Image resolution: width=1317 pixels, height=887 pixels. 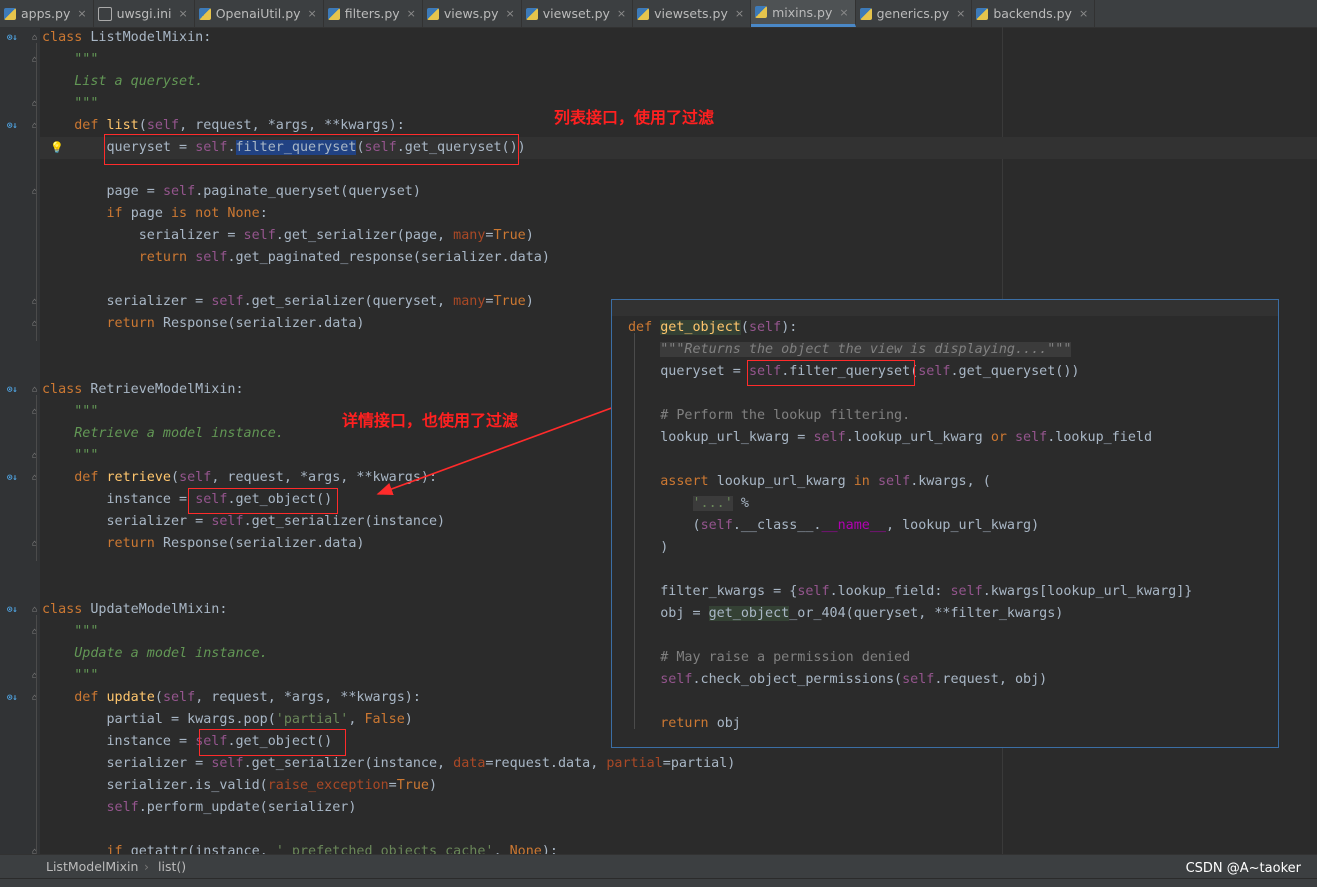 I want to click on code-line: if page is not None:, so click(x=187, y=213).